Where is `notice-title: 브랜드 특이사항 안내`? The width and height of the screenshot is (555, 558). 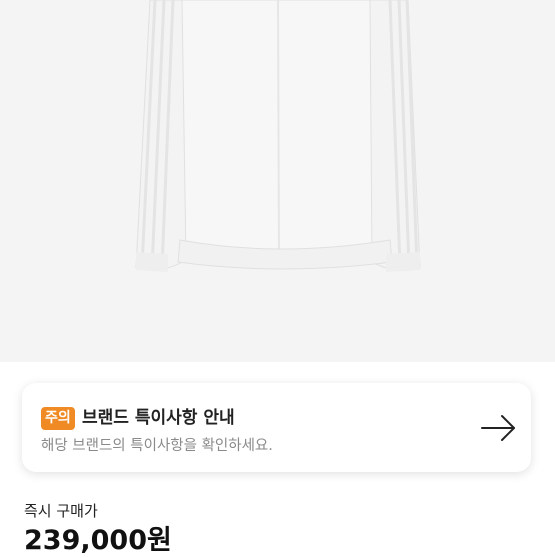
notice-title: 브랜드 특이사항 안내 is located at coordinates (158, 418).